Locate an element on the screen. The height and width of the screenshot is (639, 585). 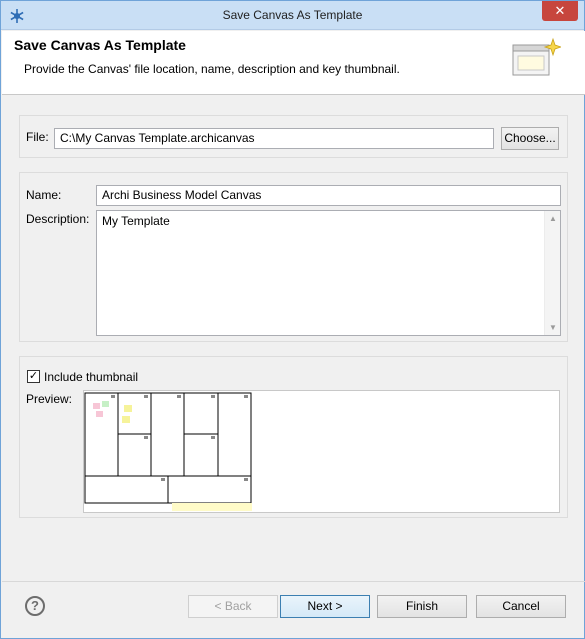
window-title: Save Canvas As Template is located at coordinates (292, 15).